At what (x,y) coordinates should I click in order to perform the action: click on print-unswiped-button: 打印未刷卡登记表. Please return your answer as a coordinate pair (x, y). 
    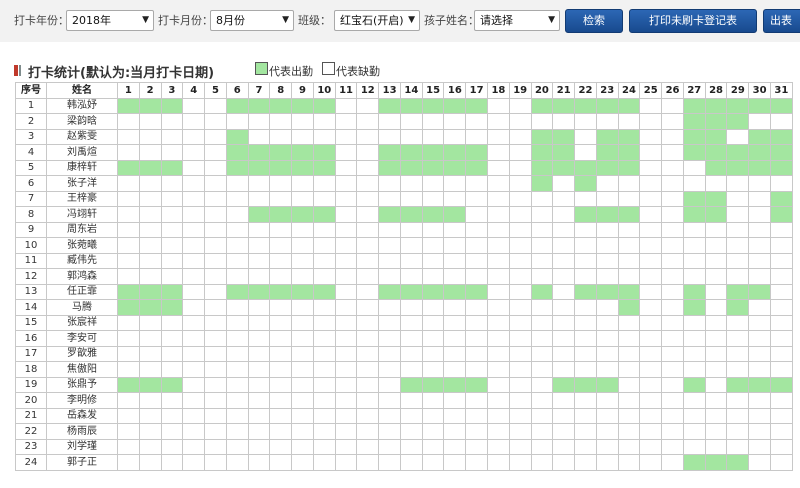
    Looking at the image, I should click on (693, 21).